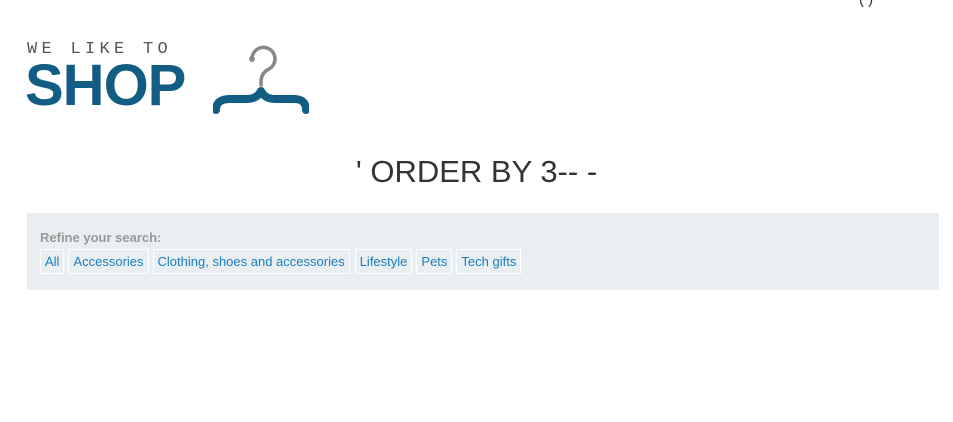 The image size is (953, 422). What do you see at coordinates (261, 79) in the screenshot?
I see `hanger-icon` at bounding box center [261, 79].